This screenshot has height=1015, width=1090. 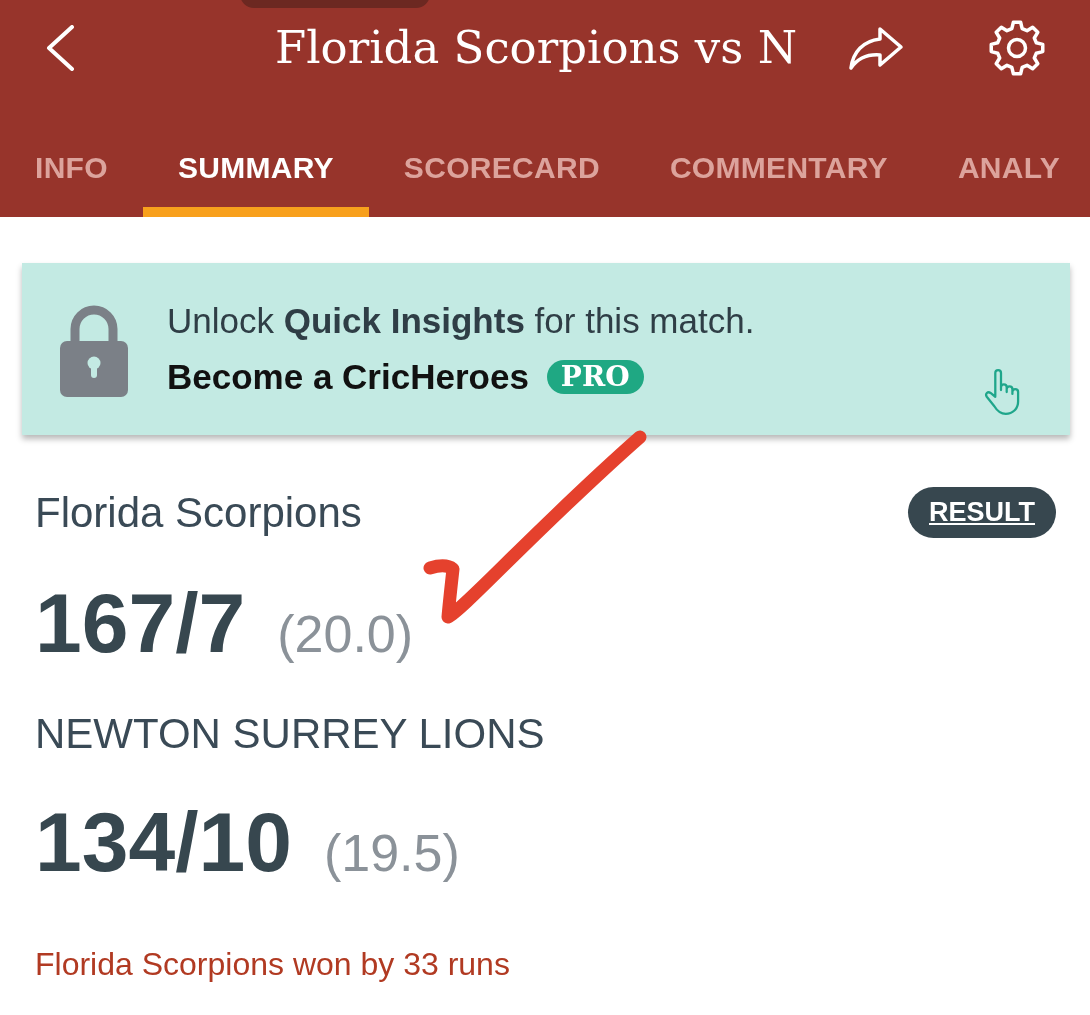 I want to click on tab: SUMMARY, so click(x=255, y=156).